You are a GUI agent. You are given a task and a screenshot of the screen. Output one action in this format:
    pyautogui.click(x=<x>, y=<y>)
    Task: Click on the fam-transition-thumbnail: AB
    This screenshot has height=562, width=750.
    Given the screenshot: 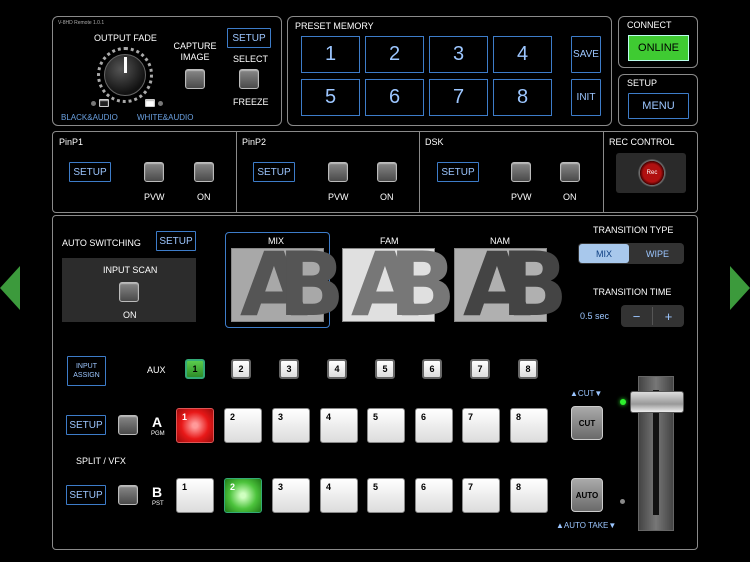 What is the action you would take?
    pyautogui.click(x=399, y=285)
    